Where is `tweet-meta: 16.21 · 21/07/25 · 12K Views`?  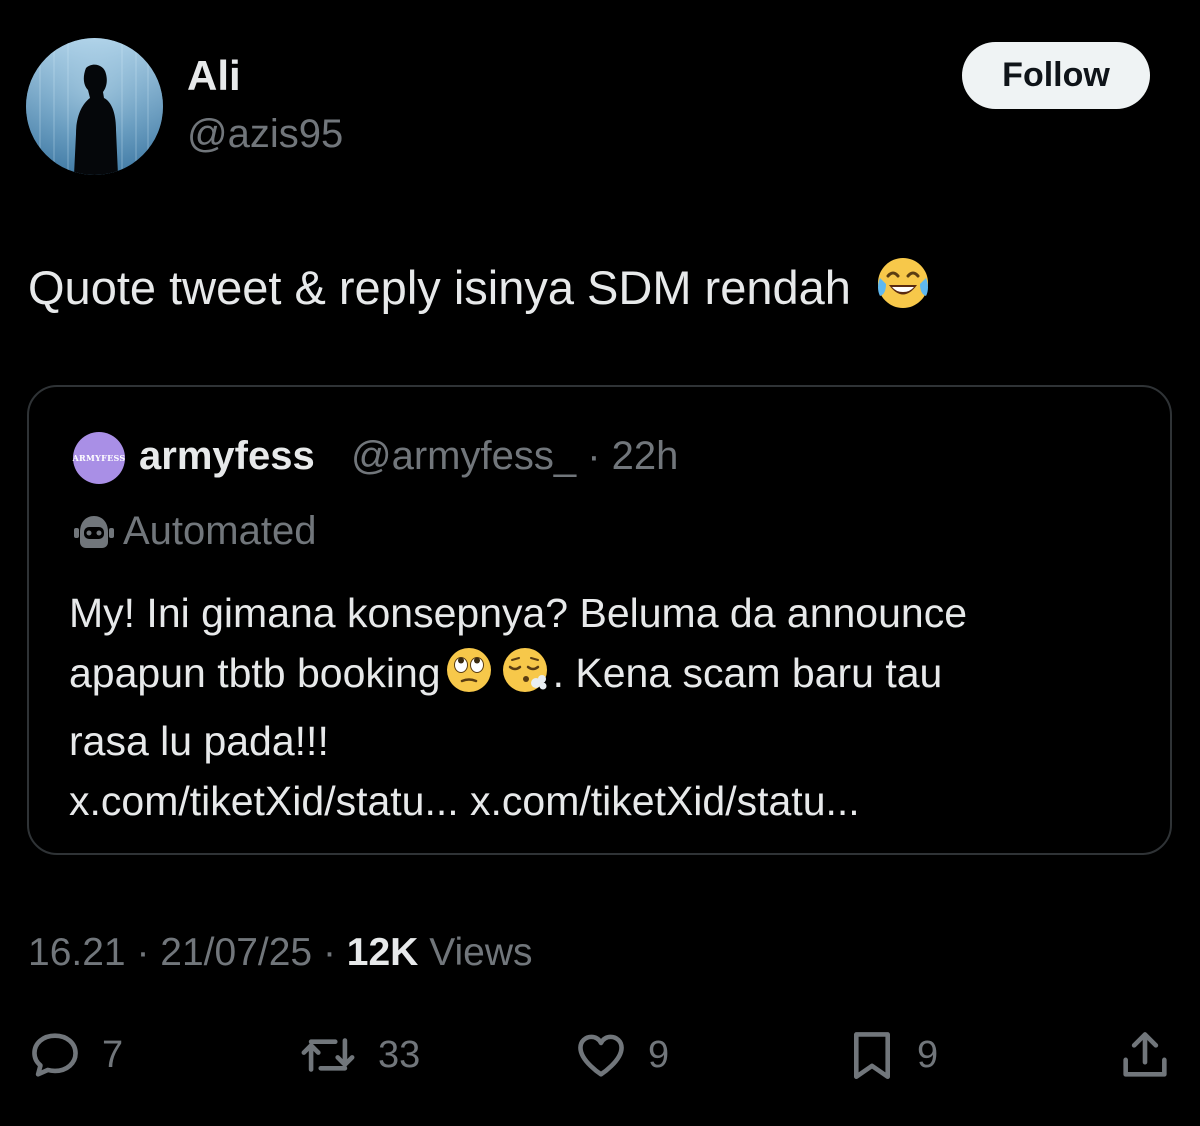 tweet-meta: 16.21 · 21/07/25 · 12K Views is located at coordinates (280, 953).